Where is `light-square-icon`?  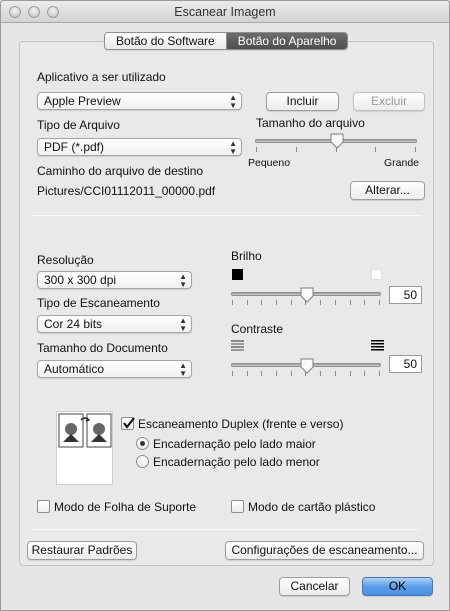
light-square-icon is located at coordinates (376, 274).